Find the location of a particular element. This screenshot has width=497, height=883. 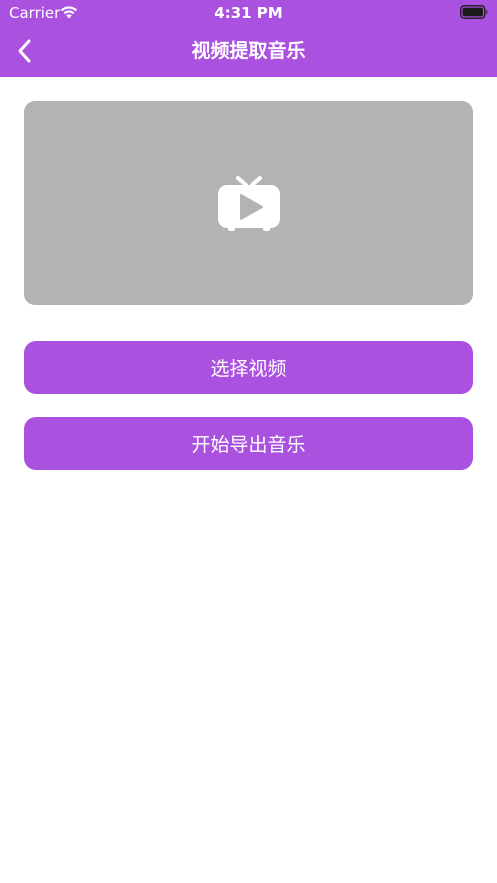

select-video-label: 选择视频 is located at coordinates (248, 369).